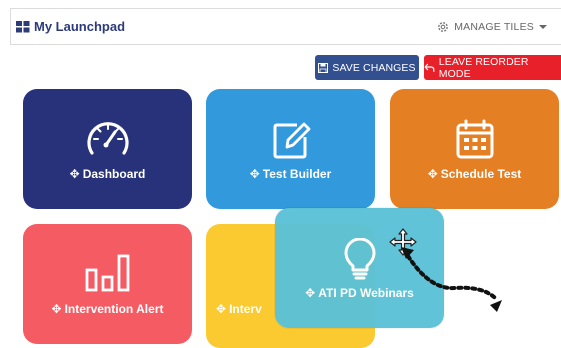  What do you see at coordinates (451, 279) in the screenshot?
I see `drag-path-arrow-icon` at bounding box center [451, 279].